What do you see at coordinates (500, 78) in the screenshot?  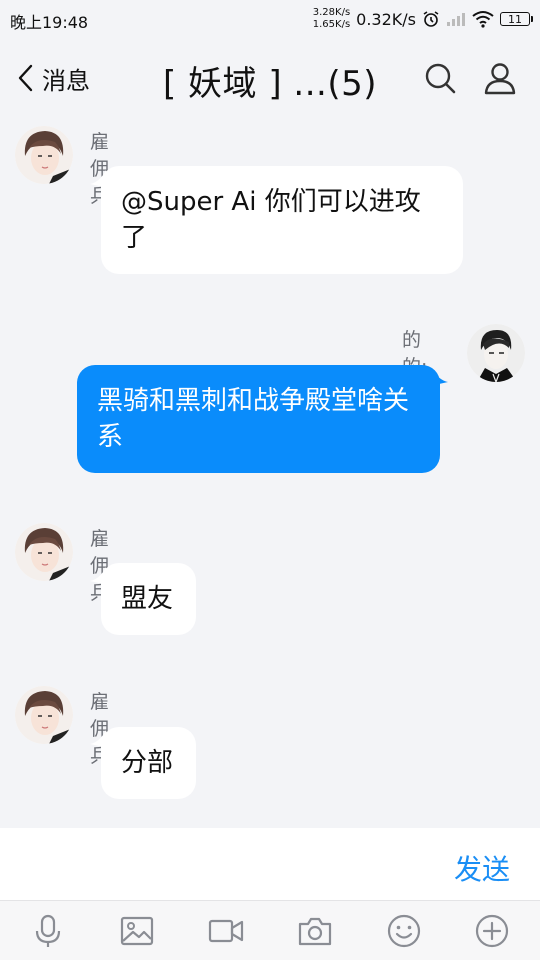 I see `profile-icon` at bounding box center [500, 78].